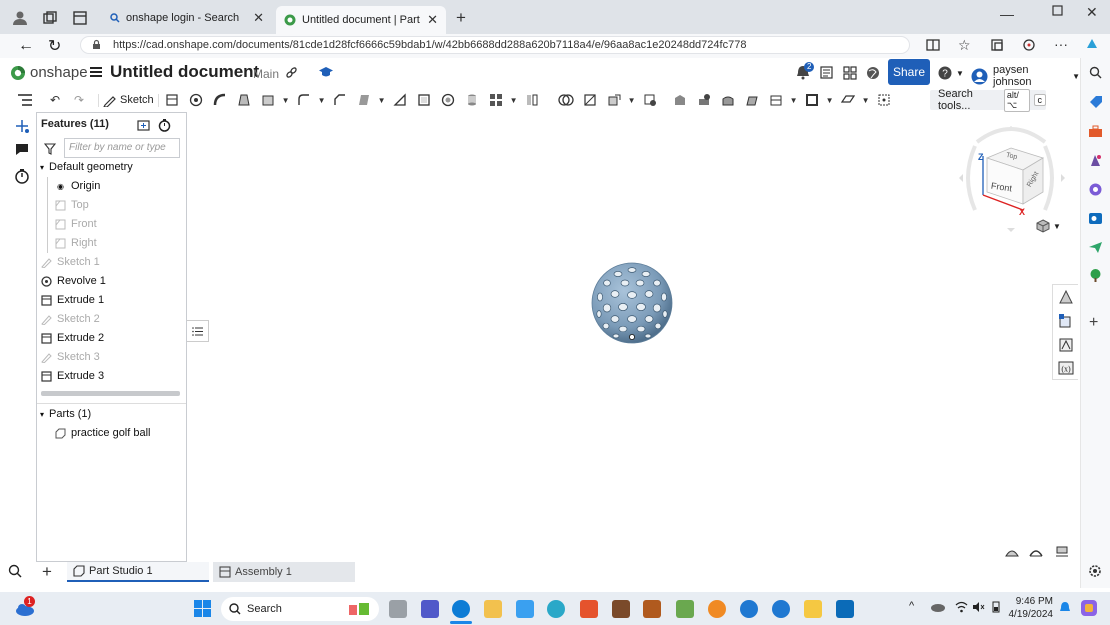  Describe the element at coordinates (556, 609) in the screenshot. I see `chrome-like-icon` at that location.